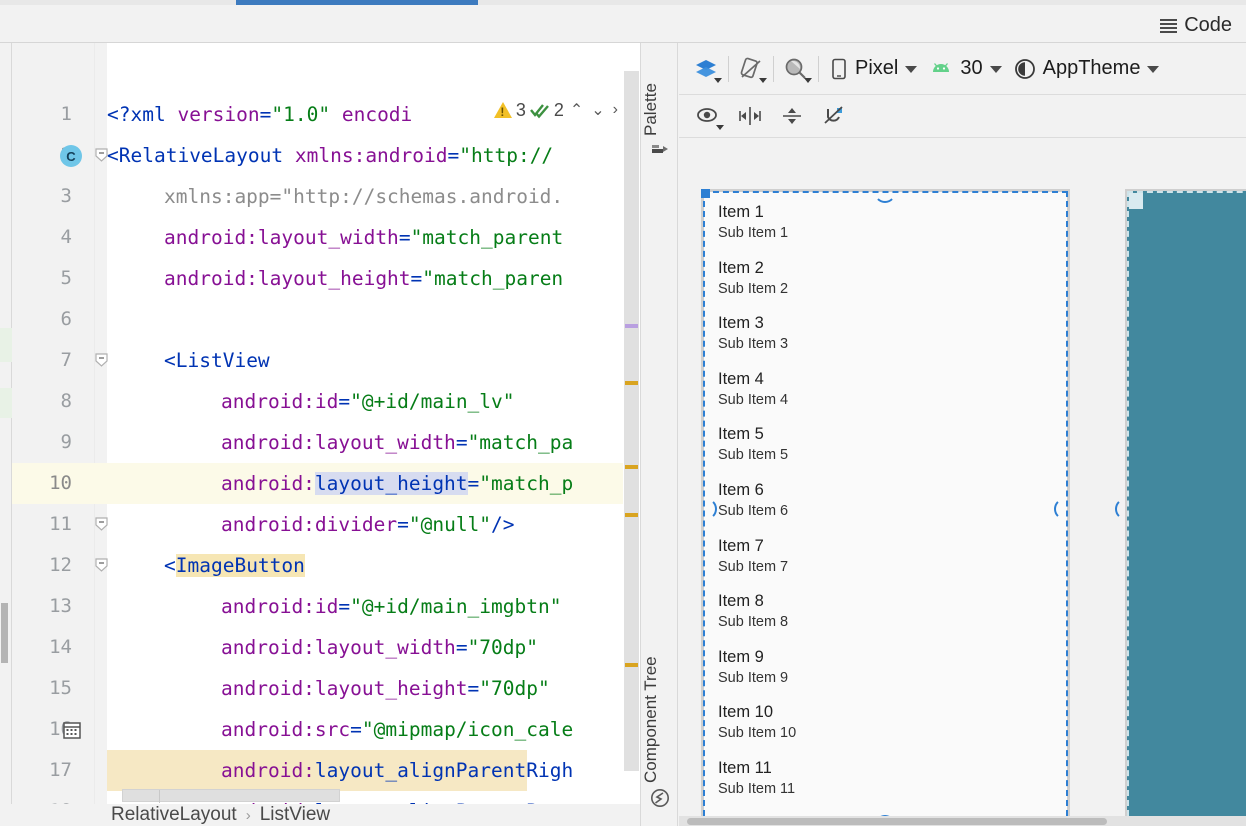  Describe the element at coordinates (330, 155) in the screenshot. I see `code-line: <RelativeLayout xmlns:android="http://` at that location.